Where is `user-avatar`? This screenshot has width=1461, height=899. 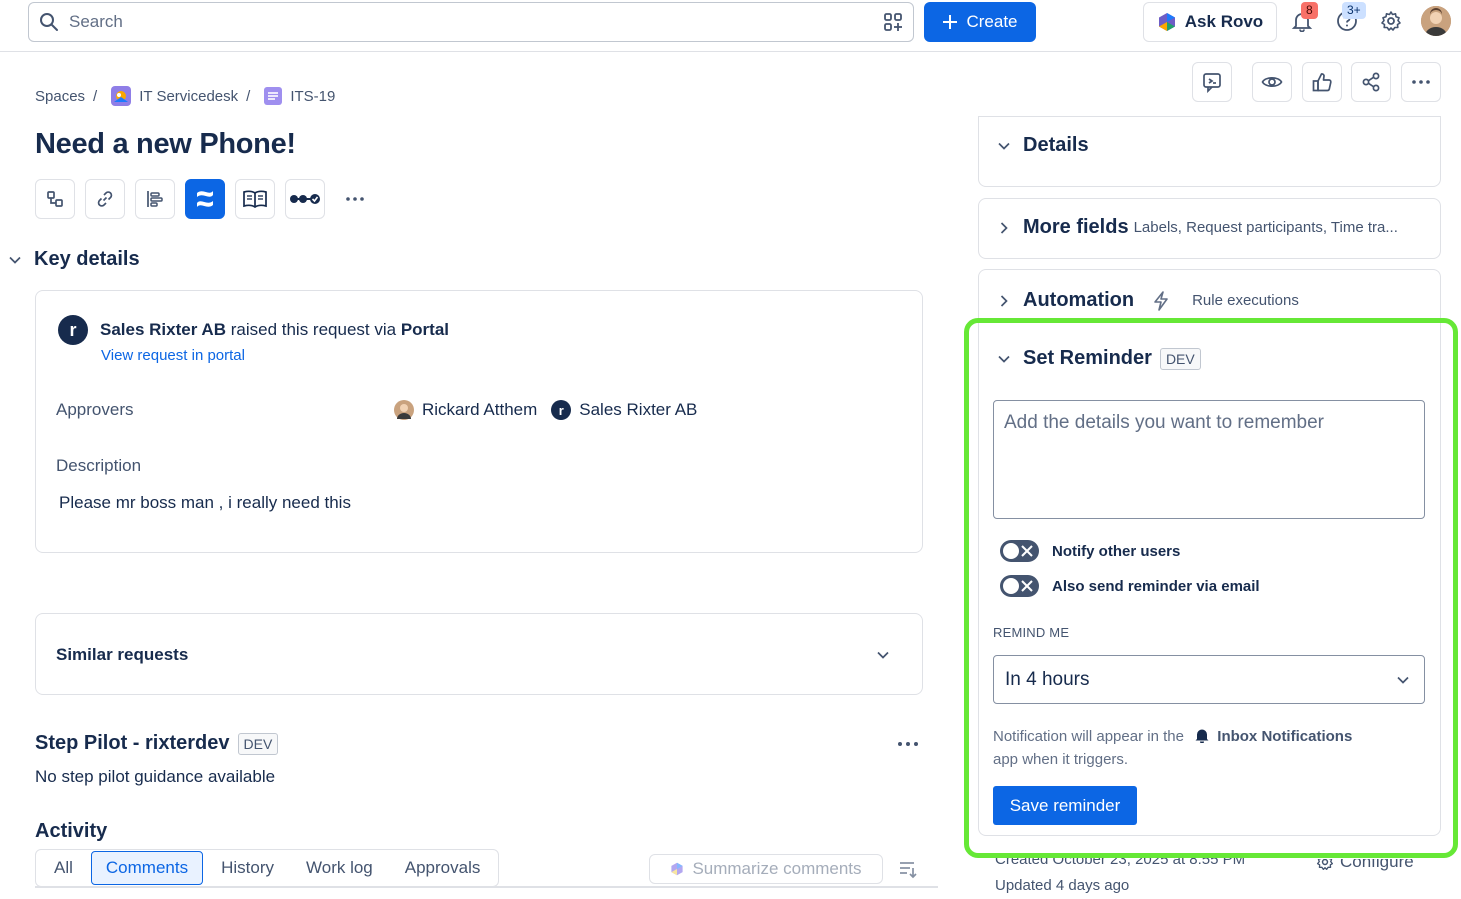 user-avatar is located at coordinates (1436, 21).